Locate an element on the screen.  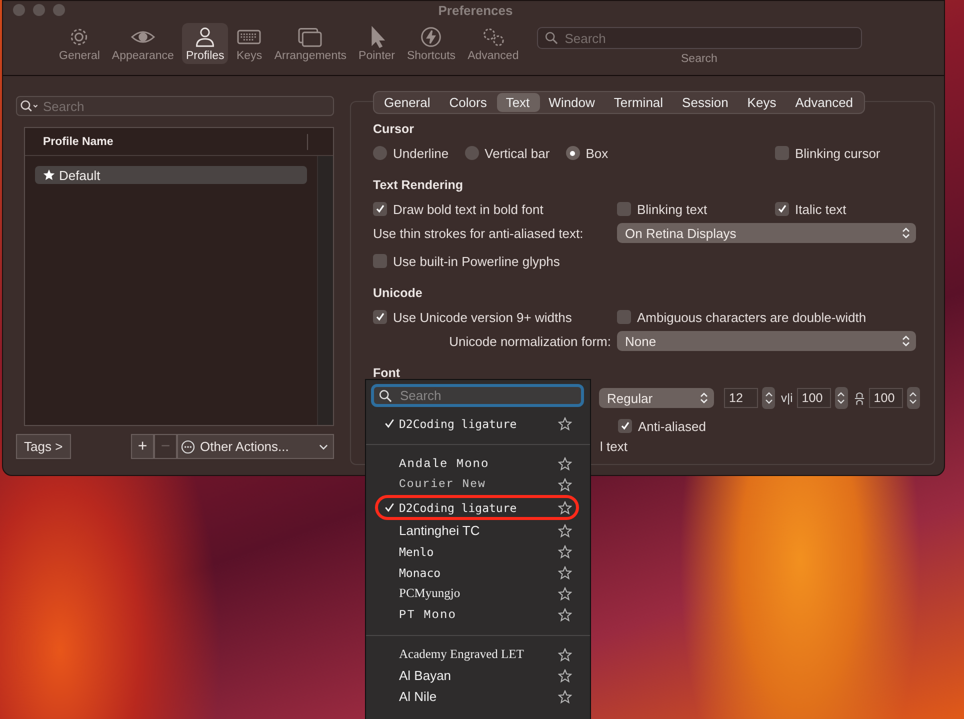
add-button: + is located at coordinates (142, 446).